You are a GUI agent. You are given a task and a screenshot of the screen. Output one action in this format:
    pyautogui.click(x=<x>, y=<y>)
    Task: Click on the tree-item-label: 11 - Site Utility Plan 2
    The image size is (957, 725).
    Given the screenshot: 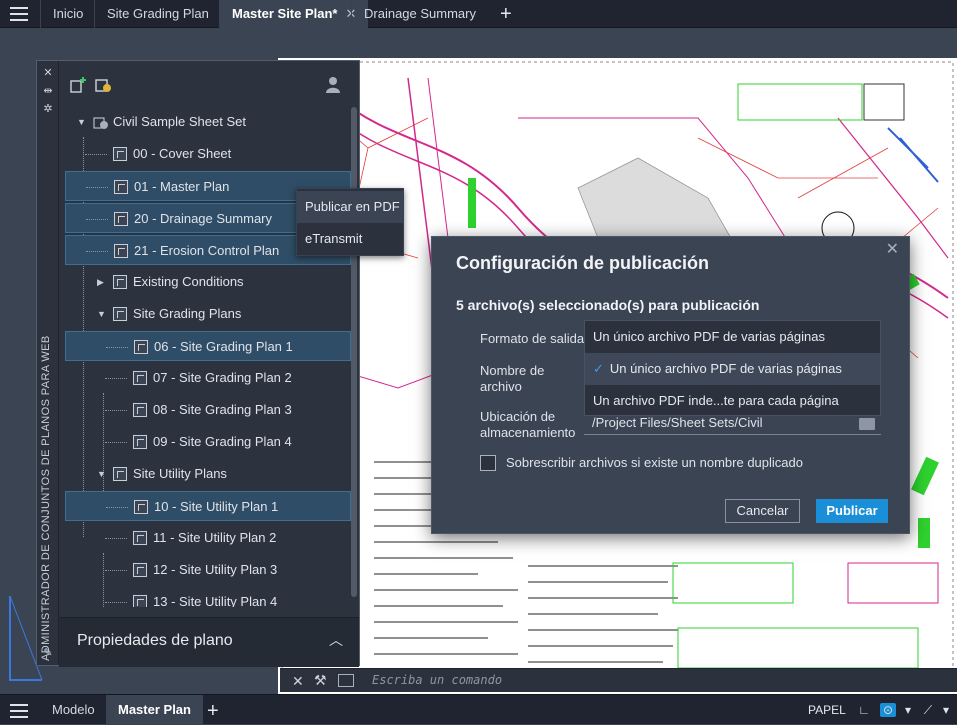 What is the action you would take?
    pyautogui.click(x=215, y=537)
    